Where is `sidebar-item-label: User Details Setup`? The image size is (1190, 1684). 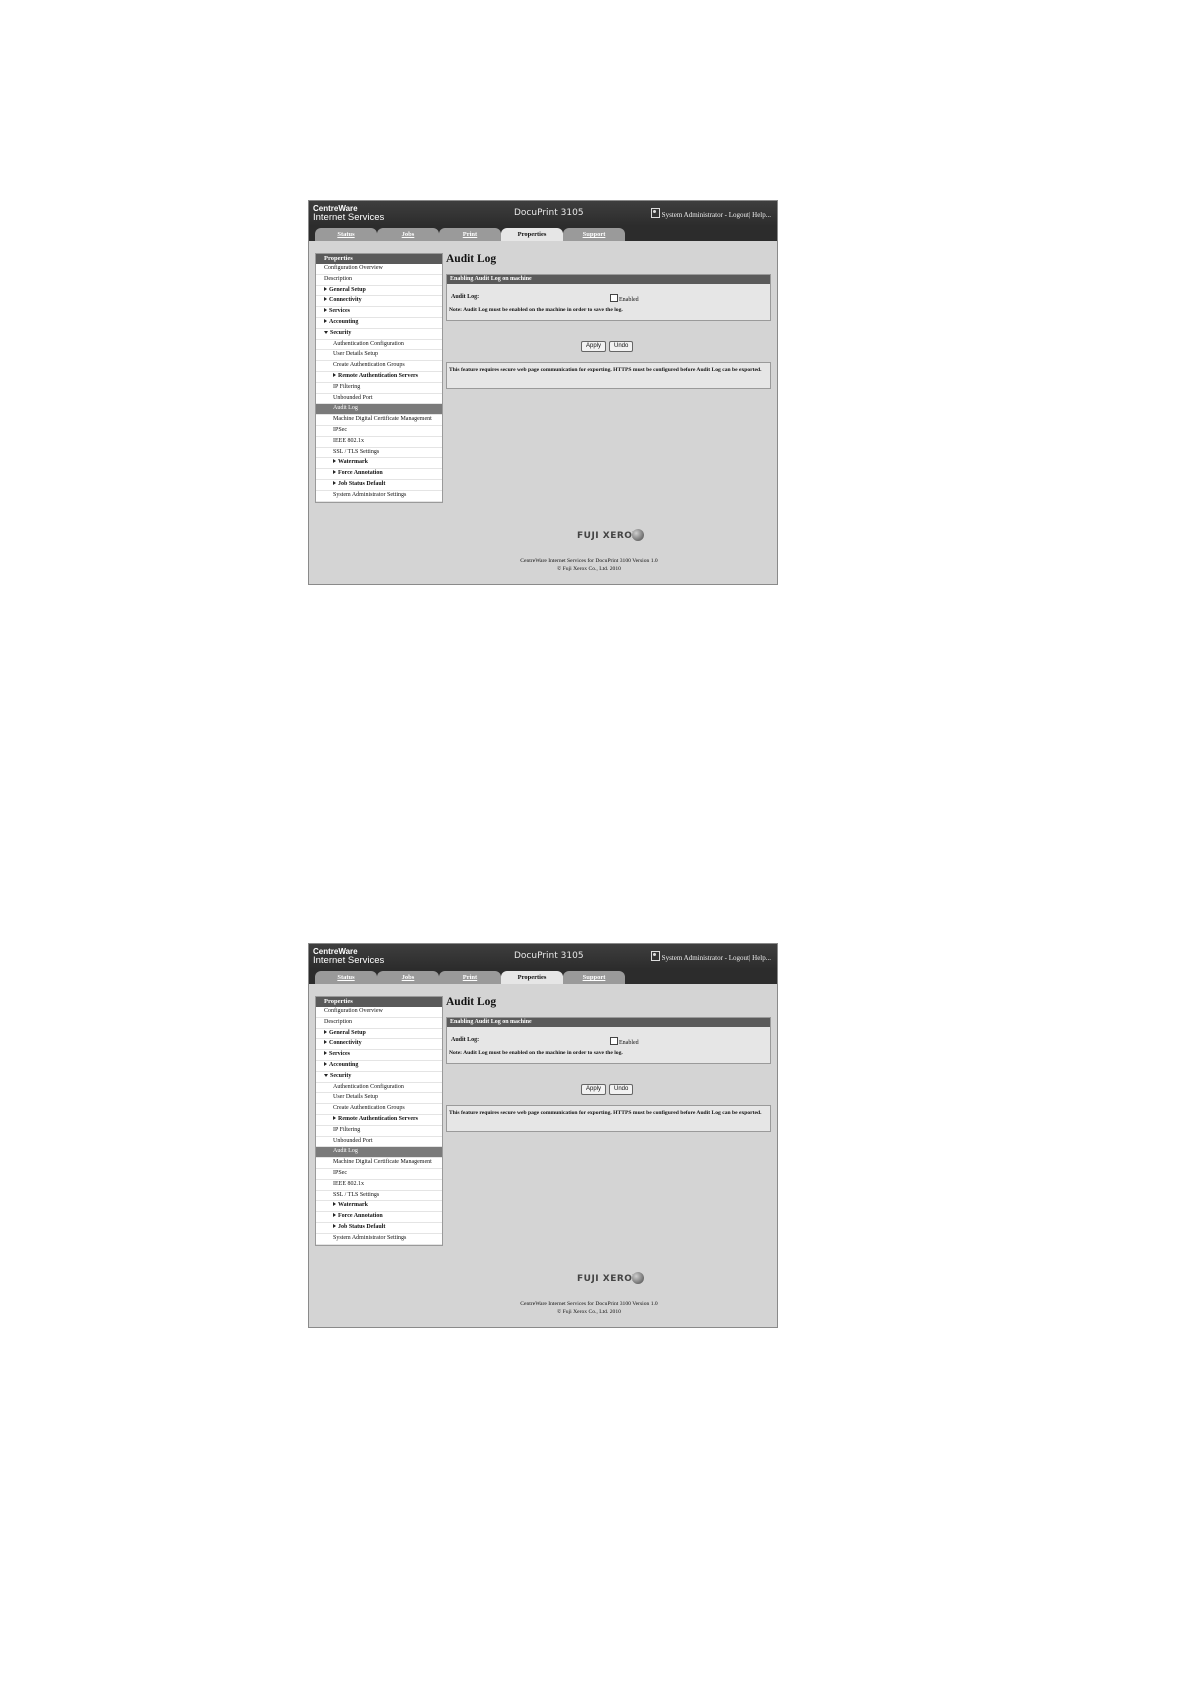 sidebar-item-label: User Details Setup is located at coordinates (355, 354).